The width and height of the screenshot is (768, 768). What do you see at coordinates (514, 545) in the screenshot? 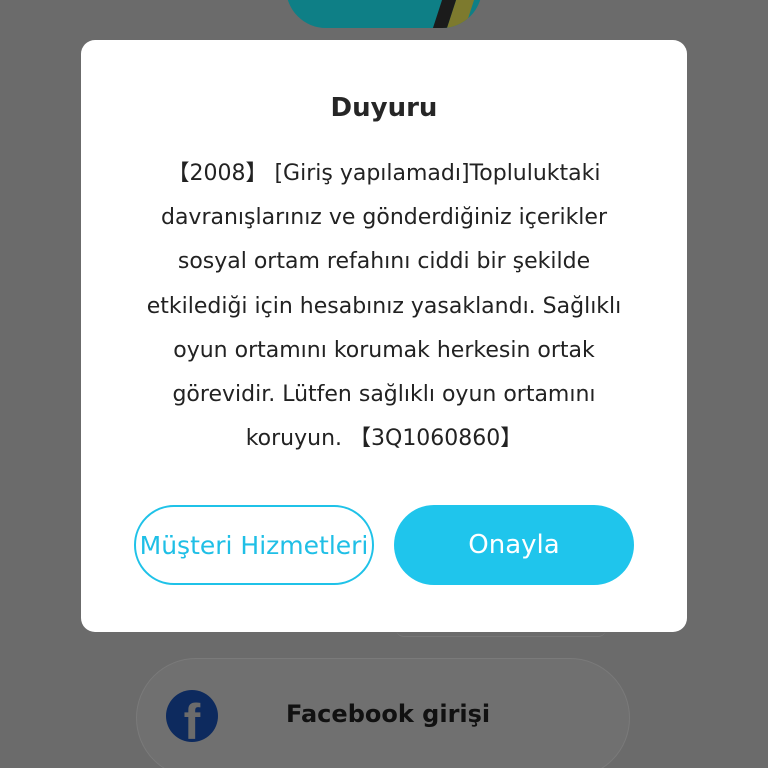
I see `confirm-button: Onayla` at bounding box center [514, 545].